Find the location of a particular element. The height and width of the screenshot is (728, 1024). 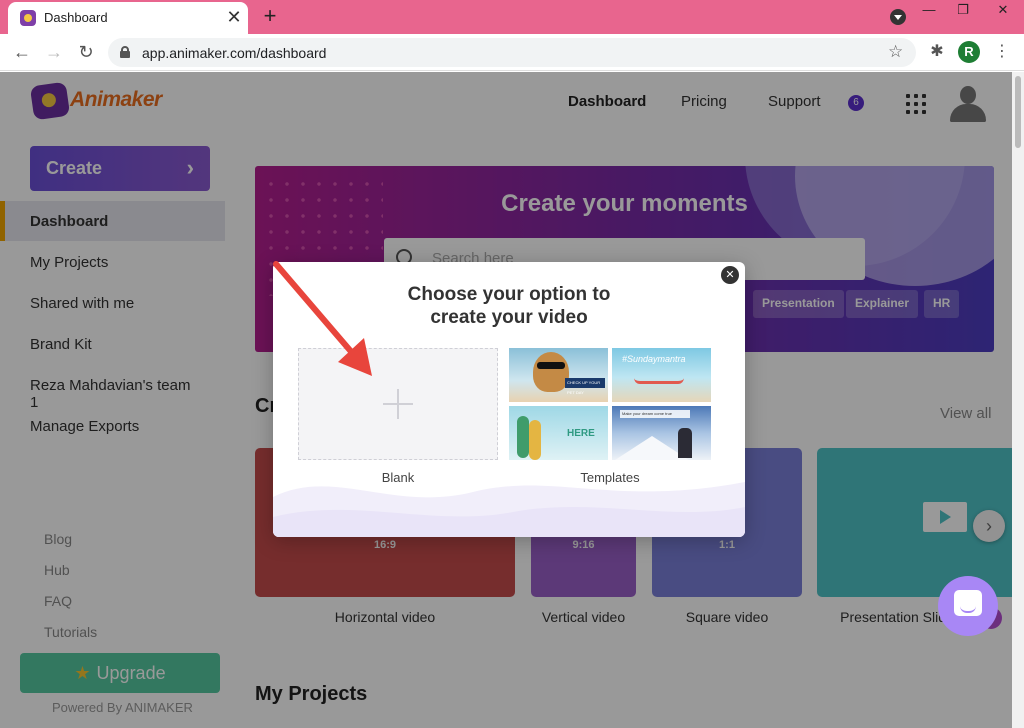

url-text: app.animaker.com/dashboard is located at coordinates (234, 53).